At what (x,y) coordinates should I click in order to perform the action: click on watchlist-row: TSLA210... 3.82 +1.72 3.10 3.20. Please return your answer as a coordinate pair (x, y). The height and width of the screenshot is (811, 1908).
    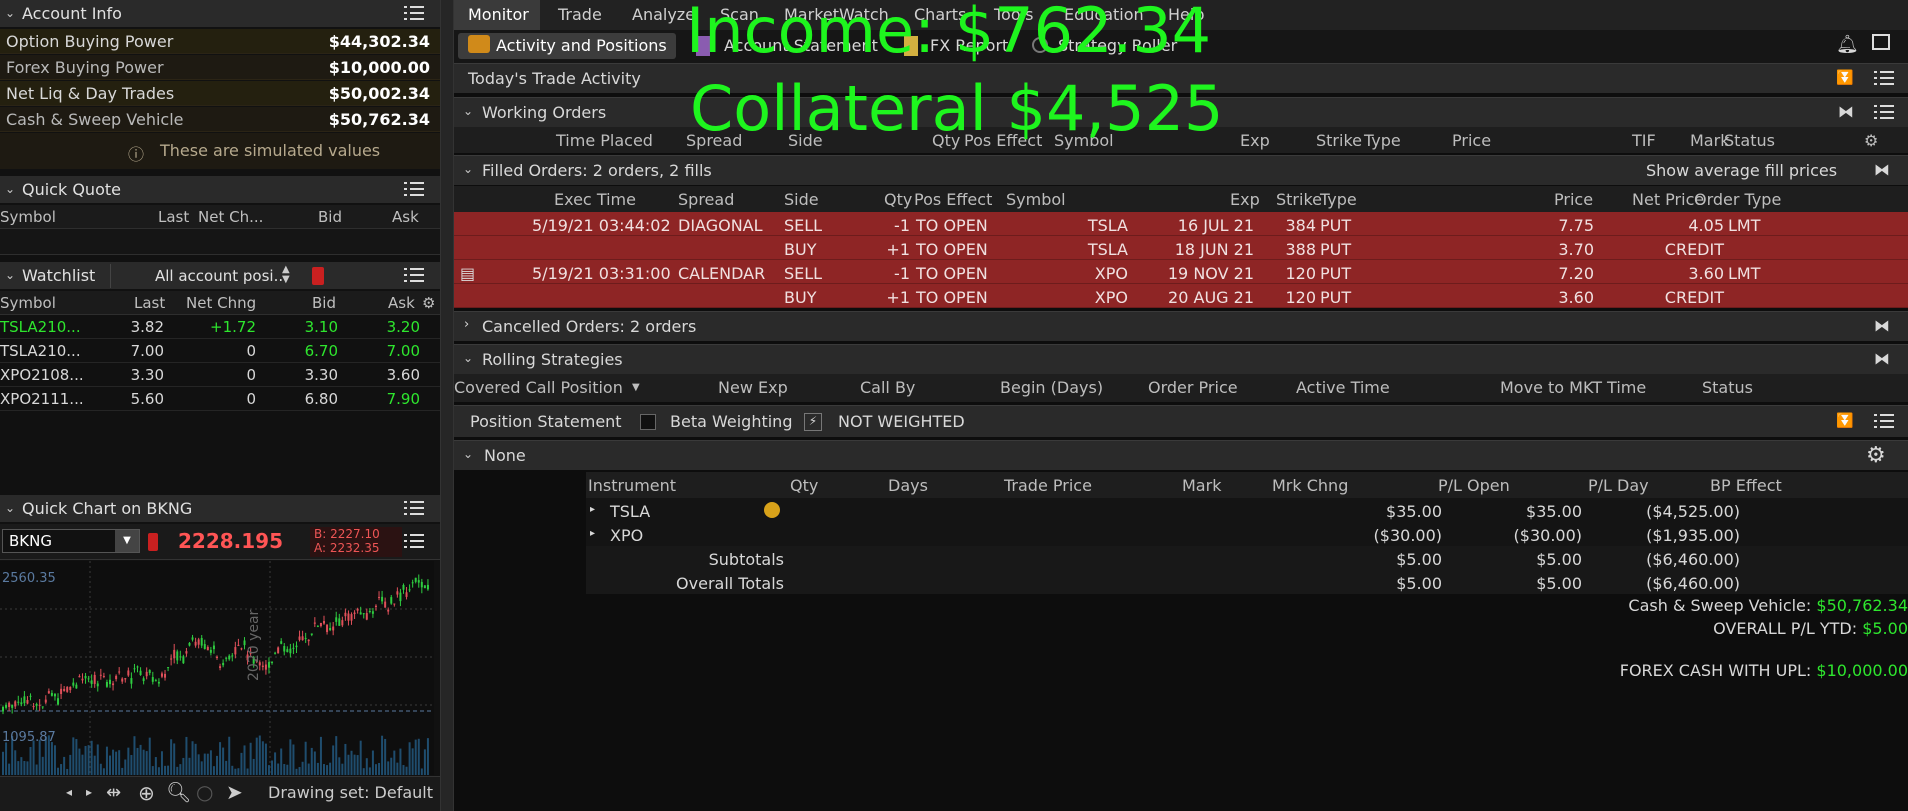
    Looking at the image, I should click on (220, 327).